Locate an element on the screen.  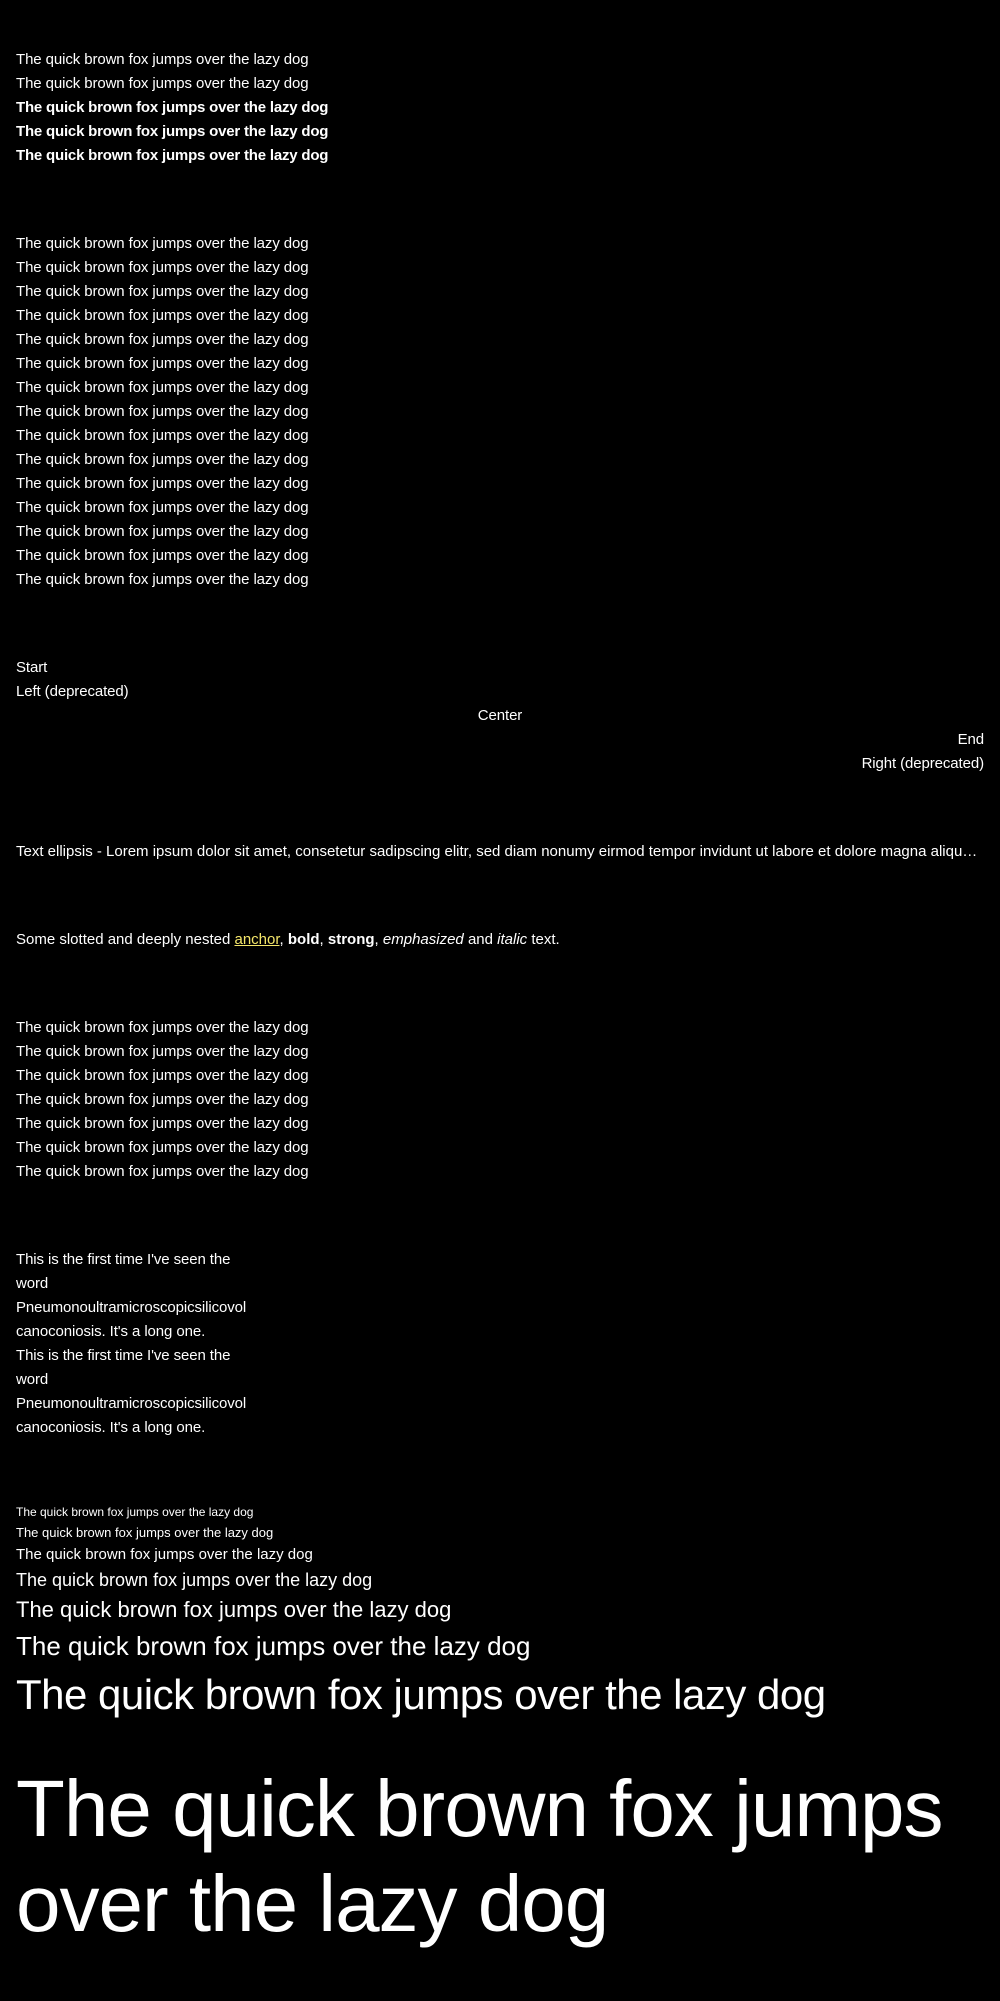
text-align-start: Start is located at coordinates (32, 667).